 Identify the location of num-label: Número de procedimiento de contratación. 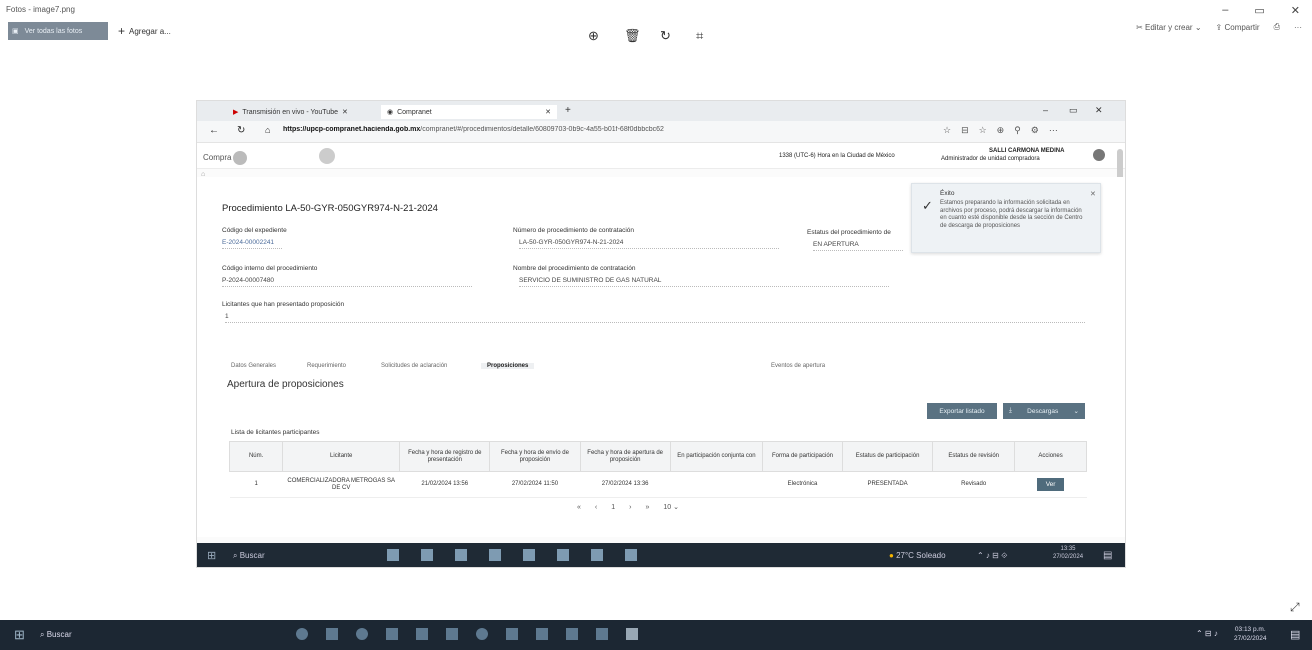
(574, 230).